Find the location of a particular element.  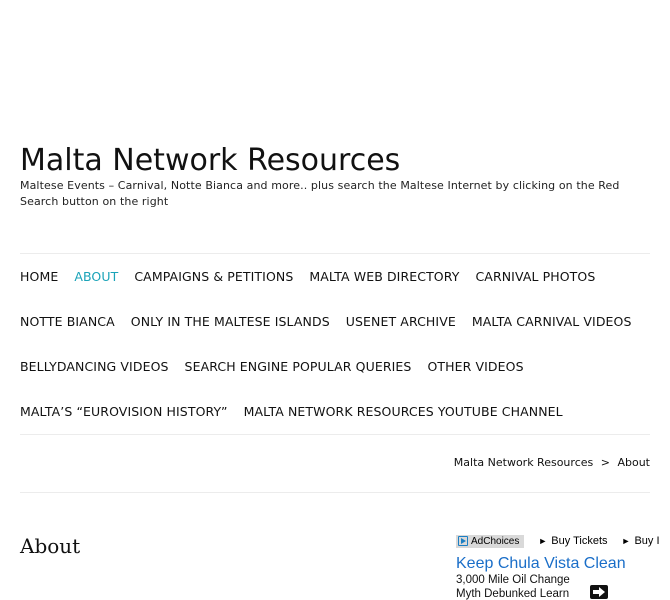

nav-item-campaigns-petitions: CAMPAIGNS & PETITIONS is located at coordinates (213, 276).